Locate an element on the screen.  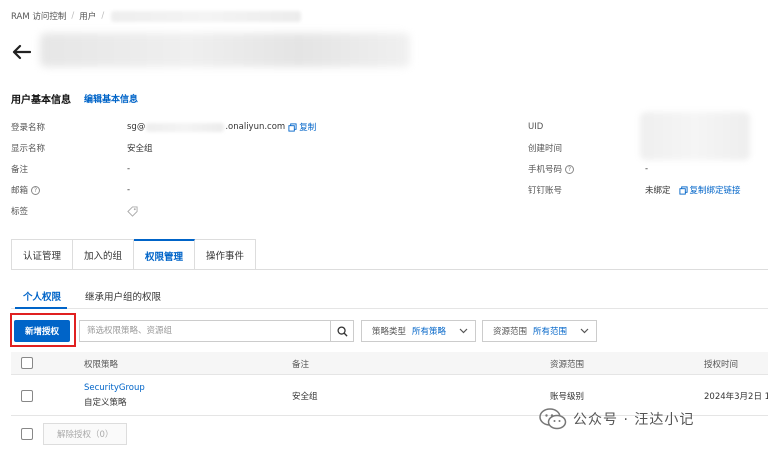
tags-value is located at coordinates (132, 211).